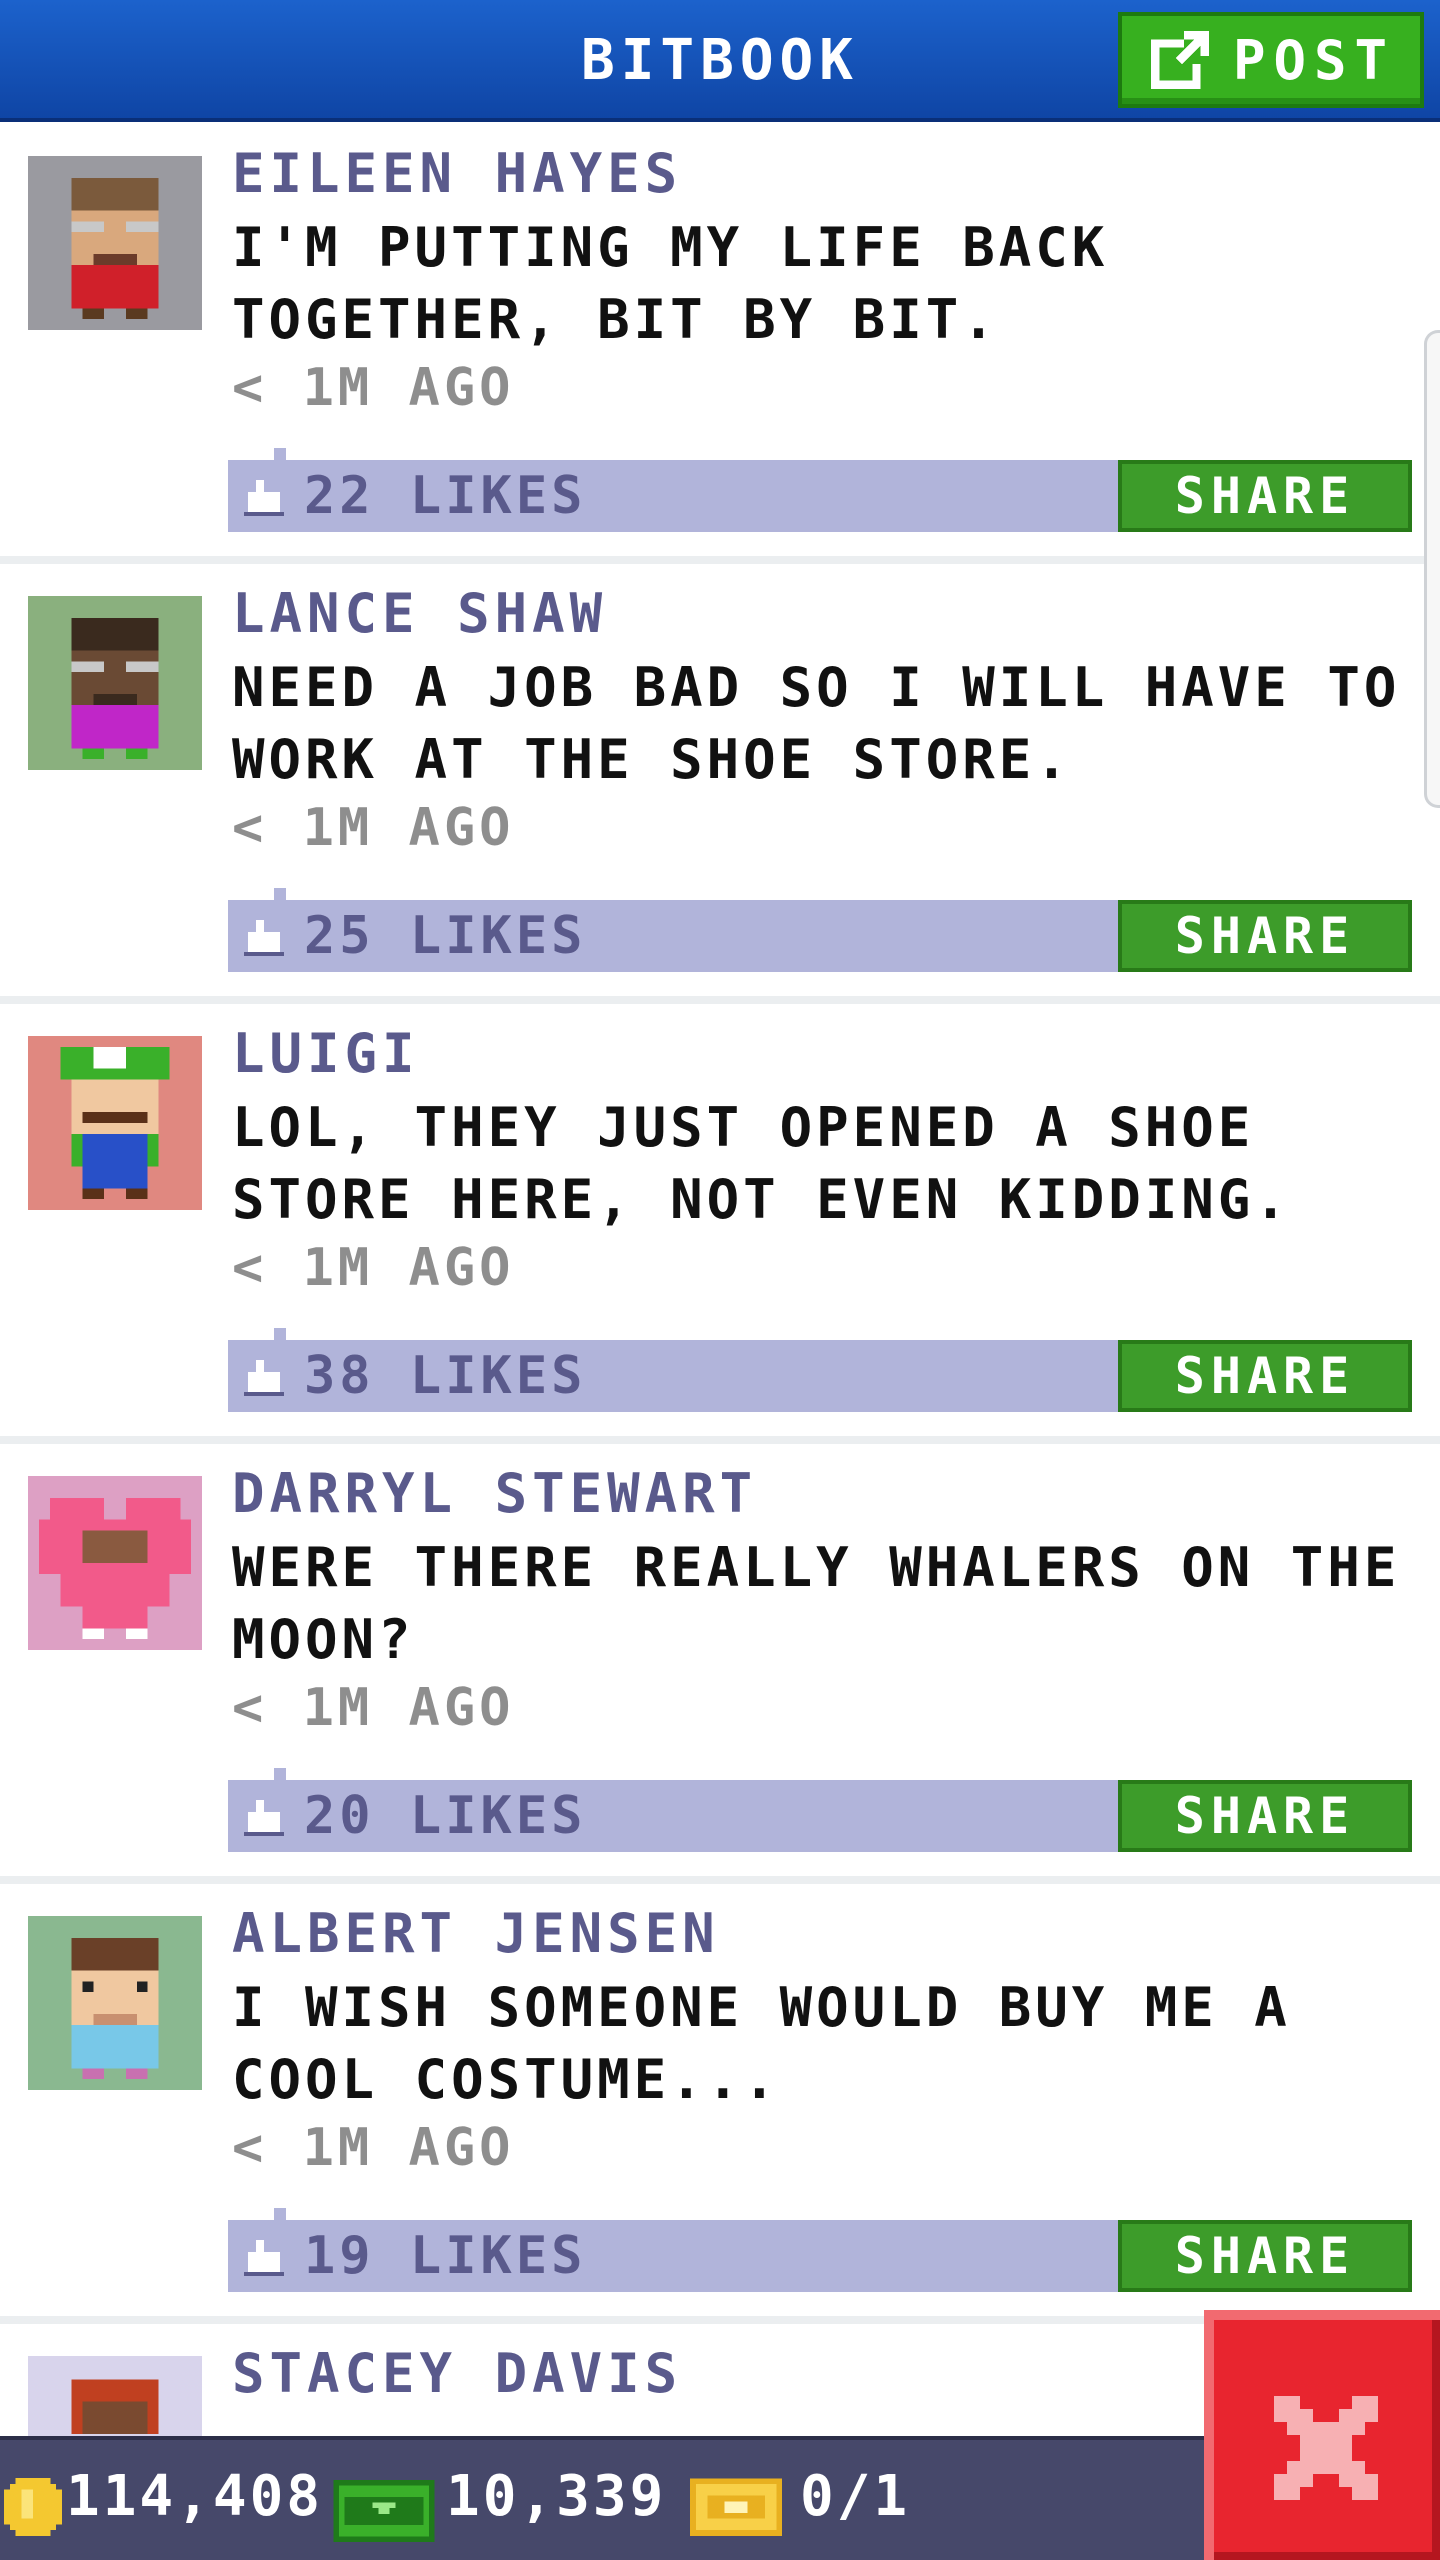  Describe the element at coordinates (820, 1810) in the screenshot. I see `likes-bar: 20 LIKES SHARE` at that location.